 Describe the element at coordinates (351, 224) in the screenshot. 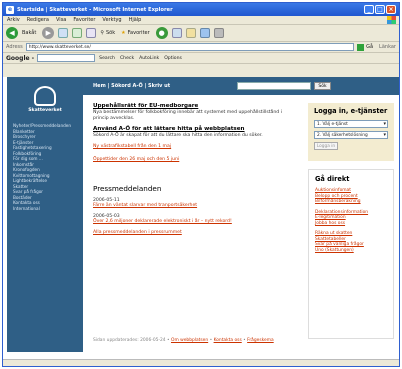

I see `quick-link: Jobba hos oss` at that location.